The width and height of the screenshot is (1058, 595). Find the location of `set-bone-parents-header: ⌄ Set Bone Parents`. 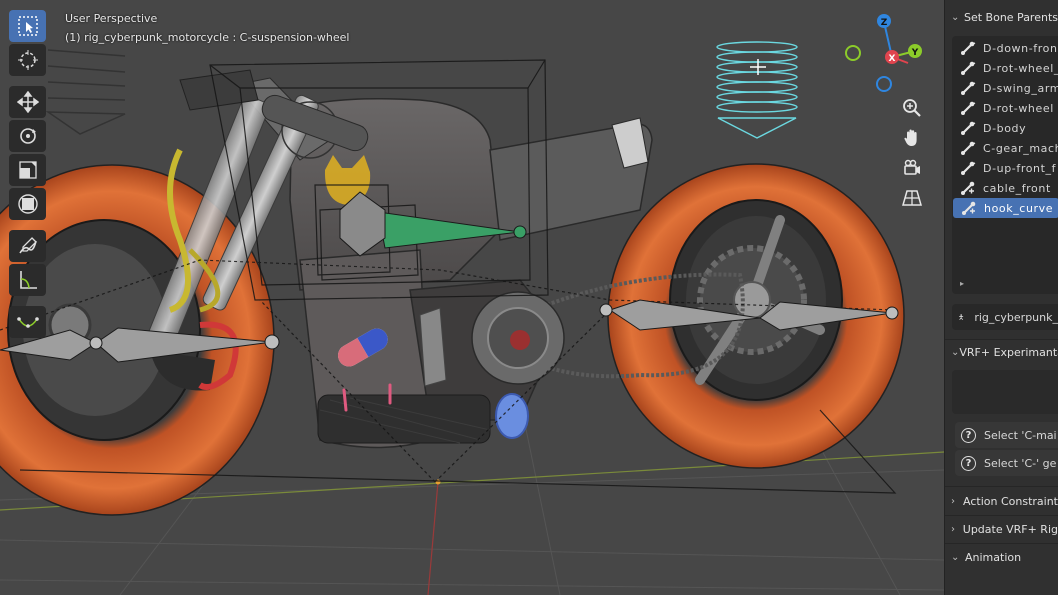

set-bone-parents-header: ⌄ Set Bone Parents is located at coordinates (1001, 17).